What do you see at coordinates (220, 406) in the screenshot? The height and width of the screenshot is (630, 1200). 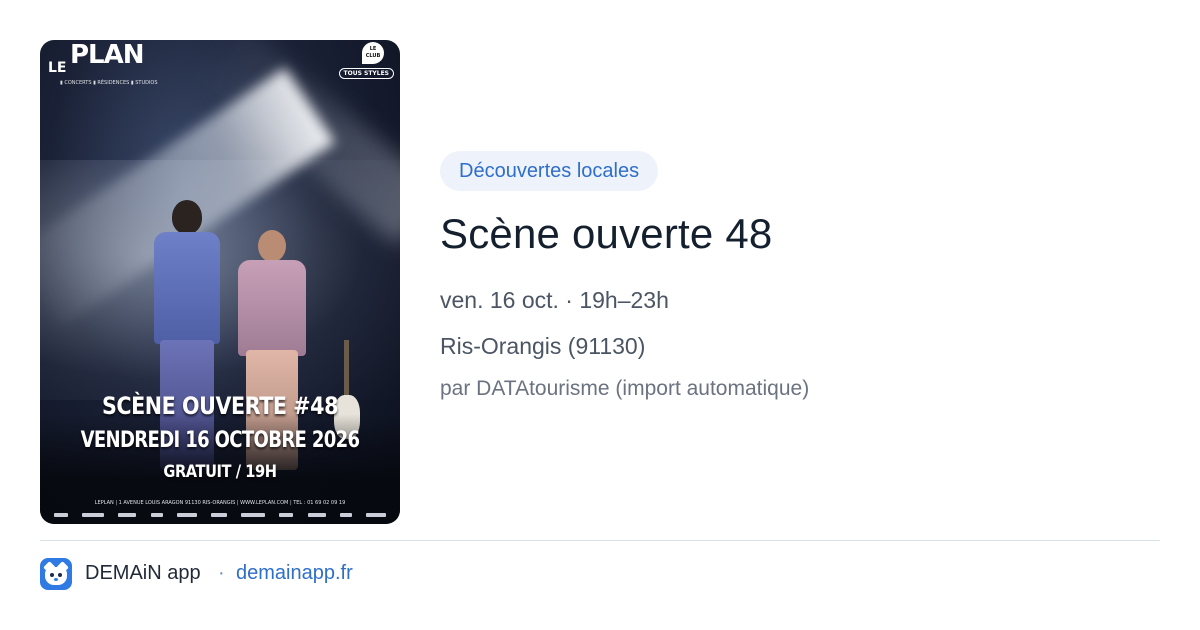 I see `poster-headline: SCÈNE OUVERTE #48` at bounding box center [220, 406].